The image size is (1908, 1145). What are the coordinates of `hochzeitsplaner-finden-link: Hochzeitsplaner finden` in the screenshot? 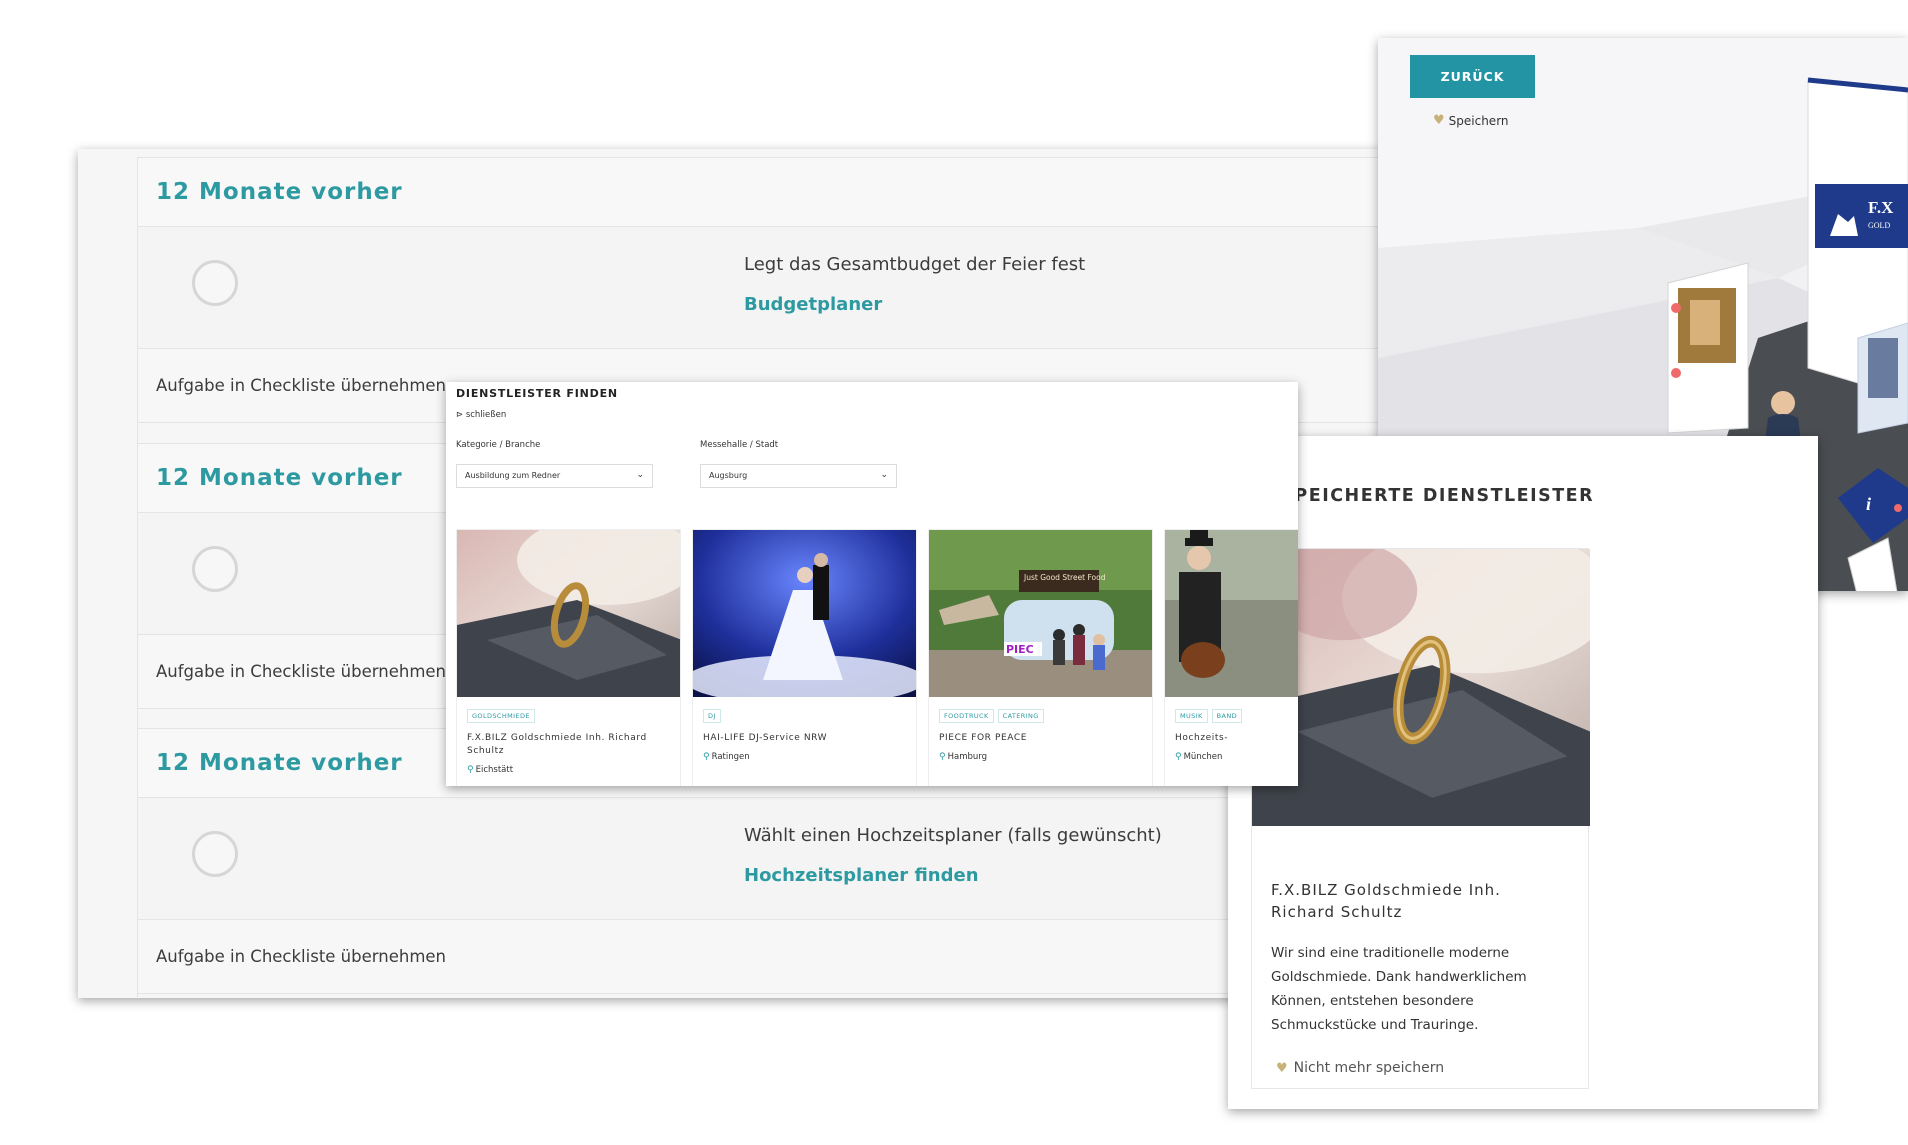 It's located at (861, 875).